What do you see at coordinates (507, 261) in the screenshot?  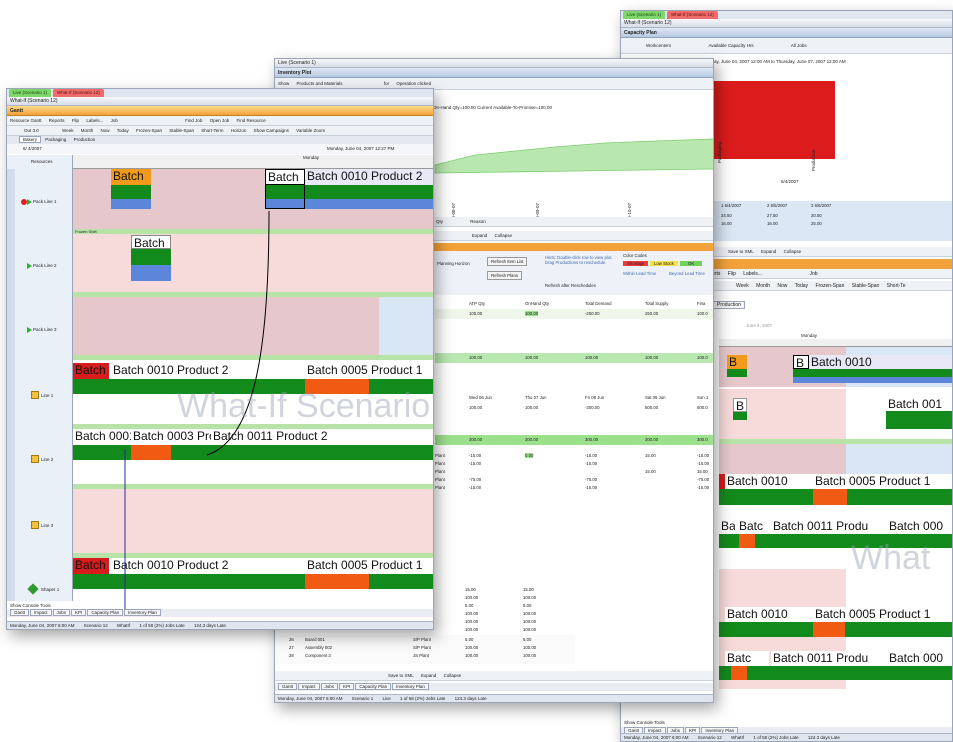 I see `refresh-item-list-button: Refresh Item List` at bounding box center [507, 261].